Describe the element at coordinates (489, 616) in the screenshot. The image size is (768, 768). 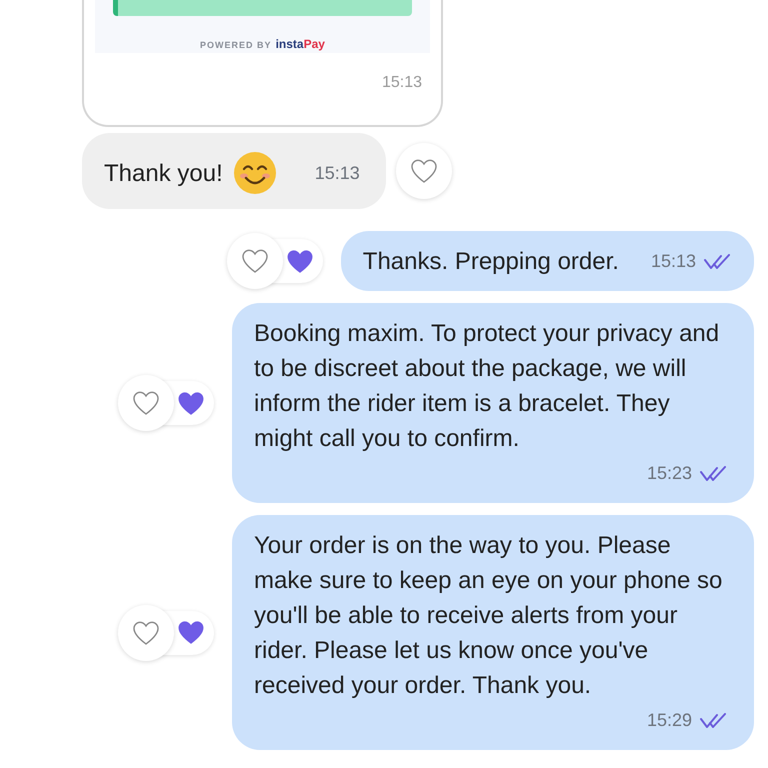
I see `message-text: Your order is on the way to you. Please make sure to keep an eye on your phone so you'll be able to receive alerts from your rider. Please let us know once you've received your order. Thank you.` at that location.